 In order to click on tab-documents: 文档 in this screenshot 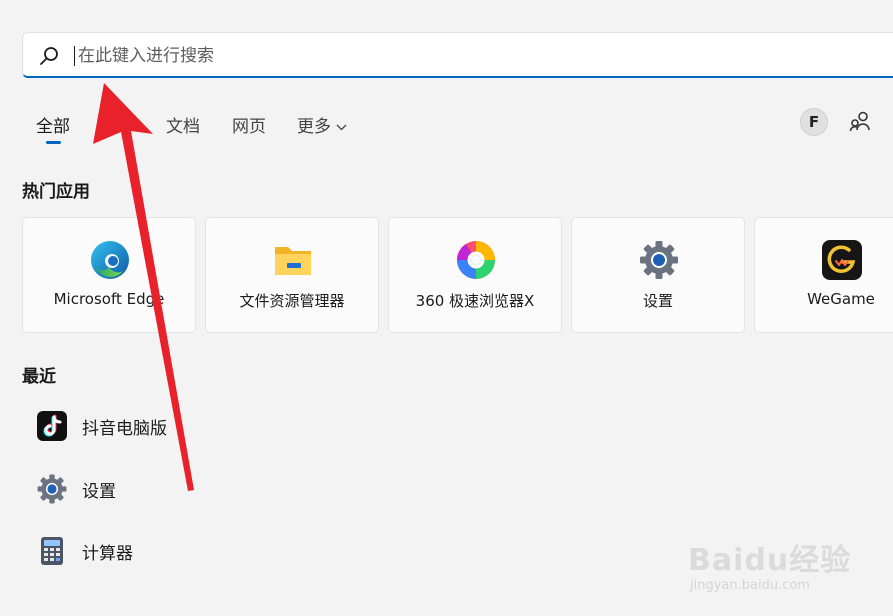, I will do `click(183, 124)`.